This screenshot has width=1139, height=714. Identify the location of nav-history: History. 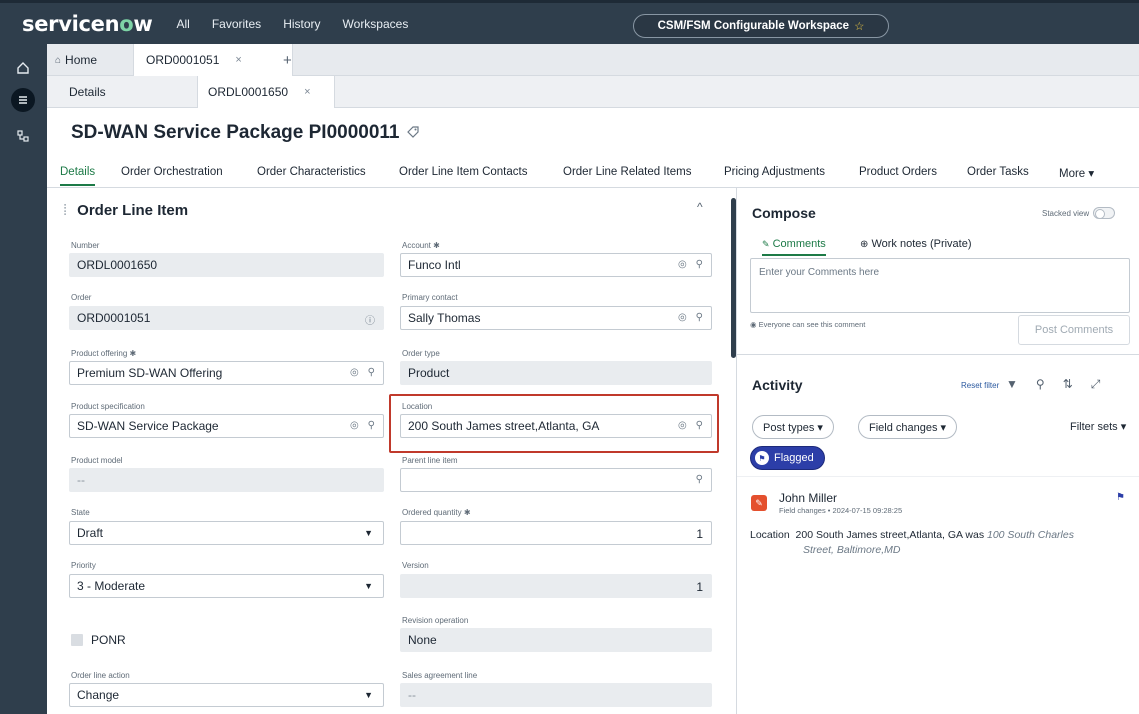
(301, 24).